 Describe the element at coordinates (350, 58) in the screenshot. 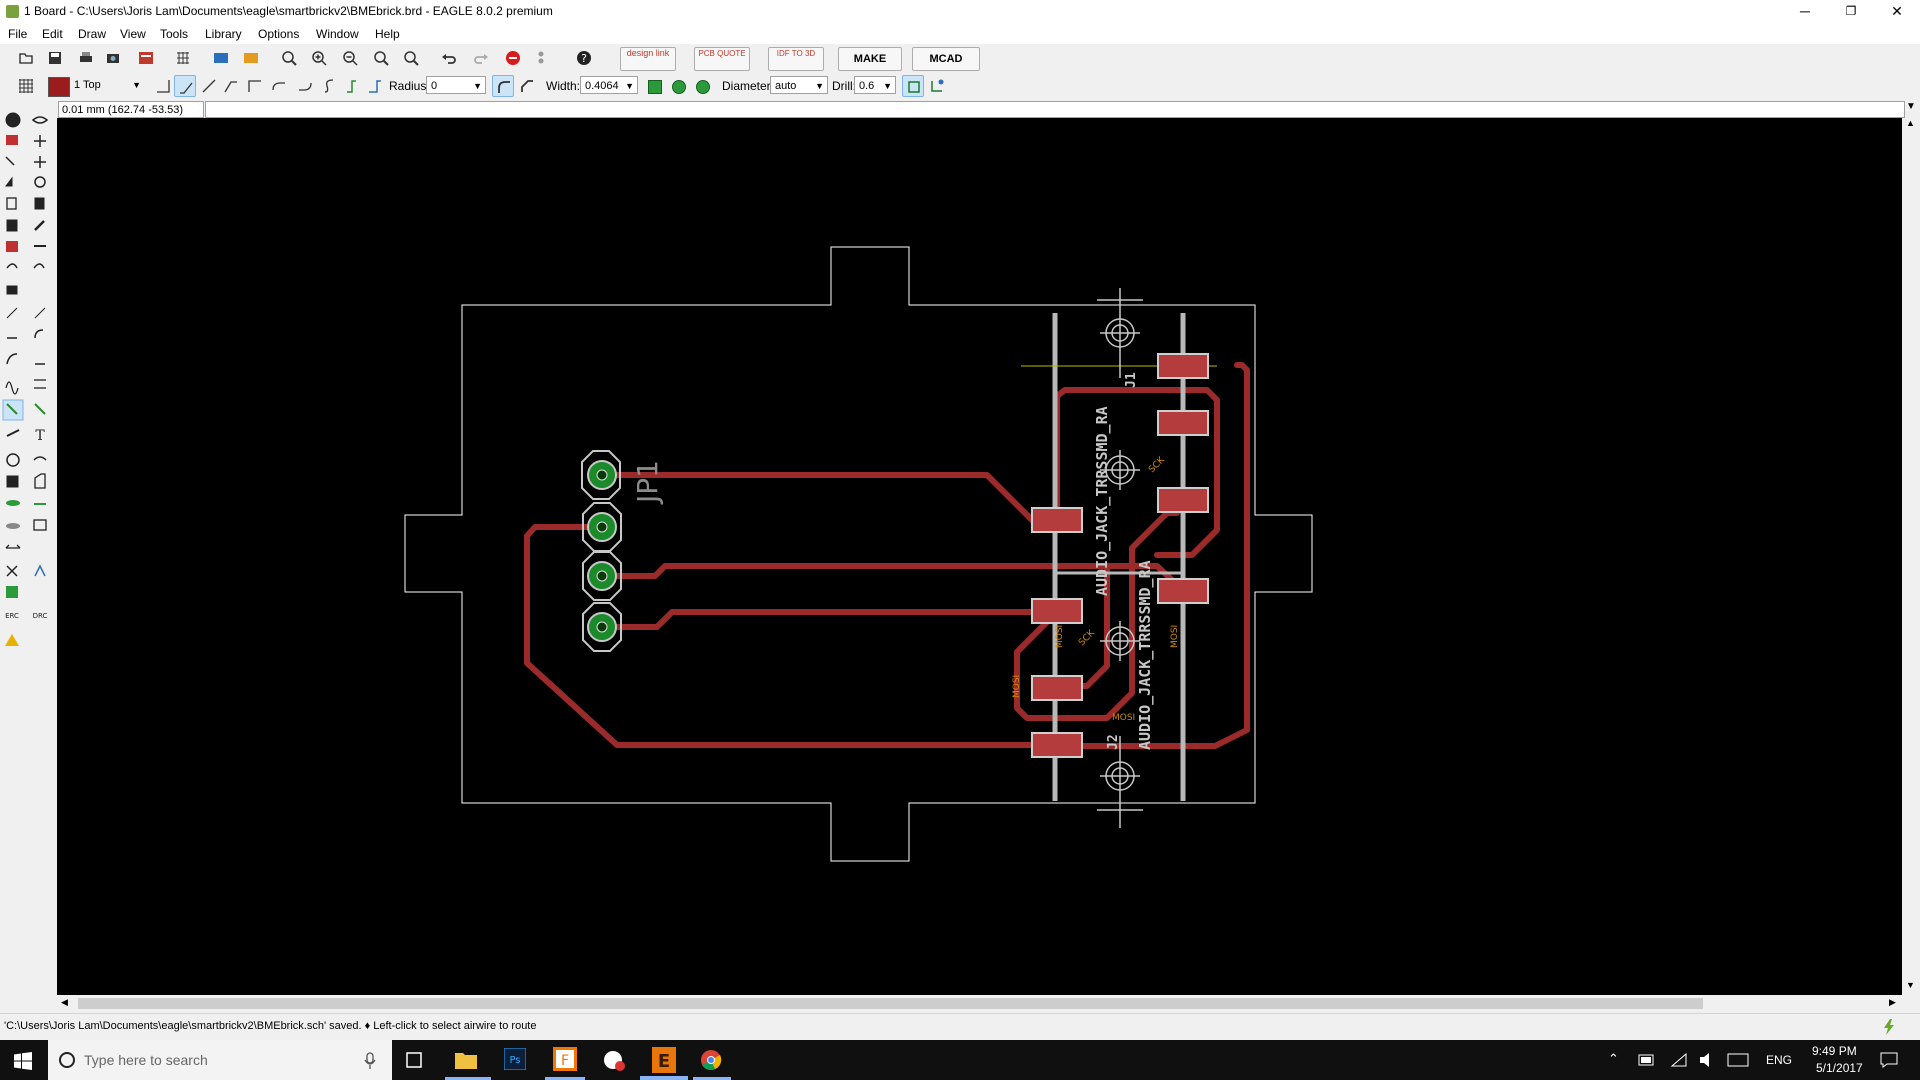

I see `zoom-out-button` at that location.